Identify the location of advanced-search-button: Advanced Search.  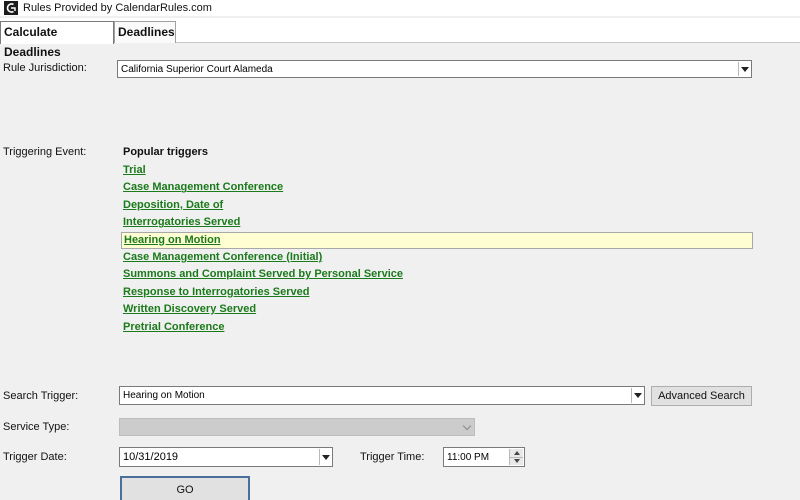
(701, 396).